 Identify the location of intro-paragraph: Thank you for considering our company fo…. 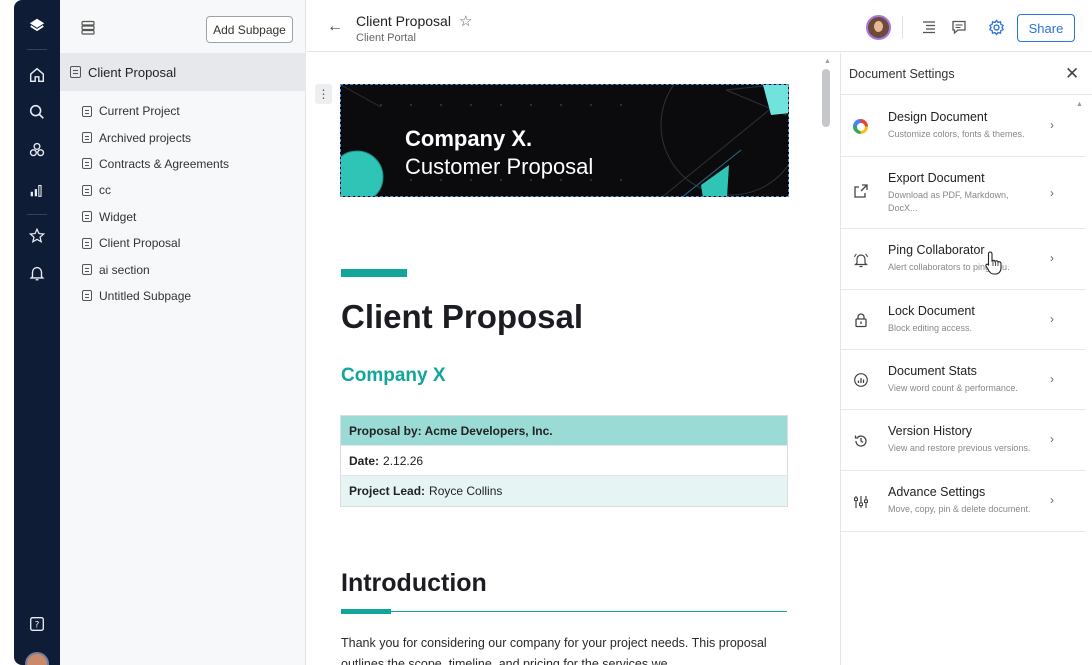
(561, 649).